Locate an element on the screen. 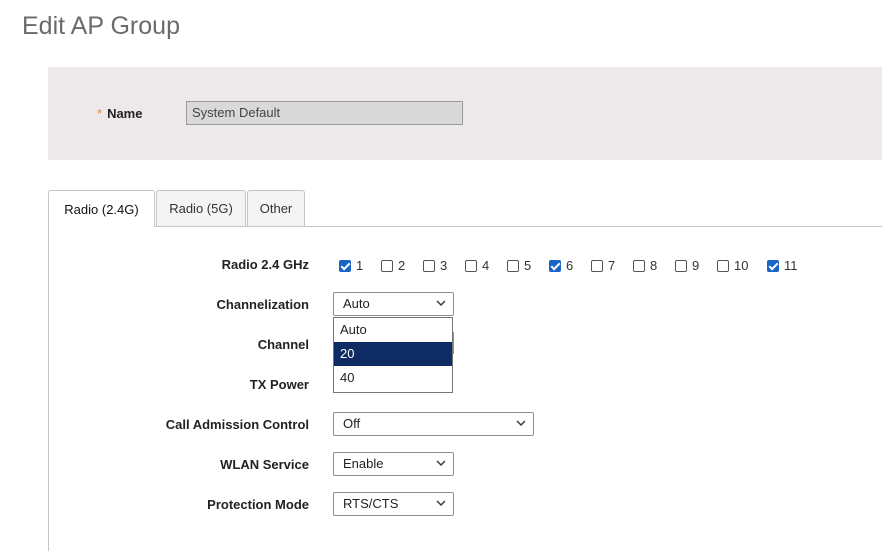  channel-checkbox-5: 5 is located at coordinates (519, 265).